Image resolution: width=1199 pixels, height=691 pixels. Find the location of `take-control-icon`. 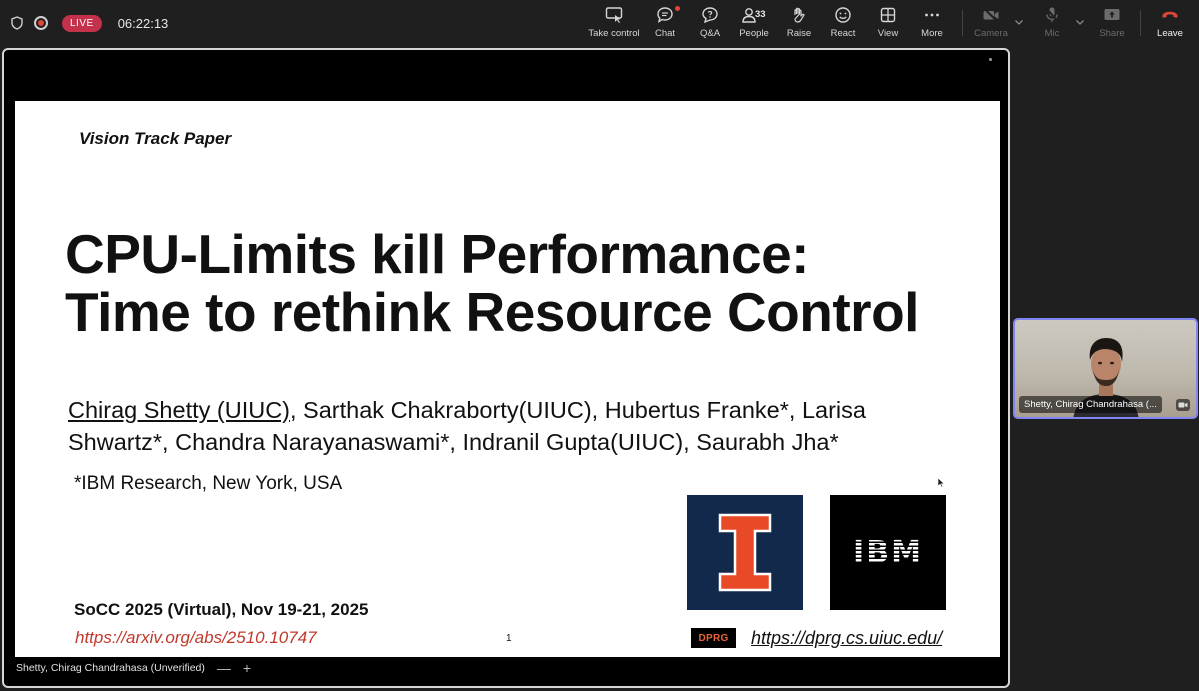

take-control-icon is located at coordinates (614, 15).